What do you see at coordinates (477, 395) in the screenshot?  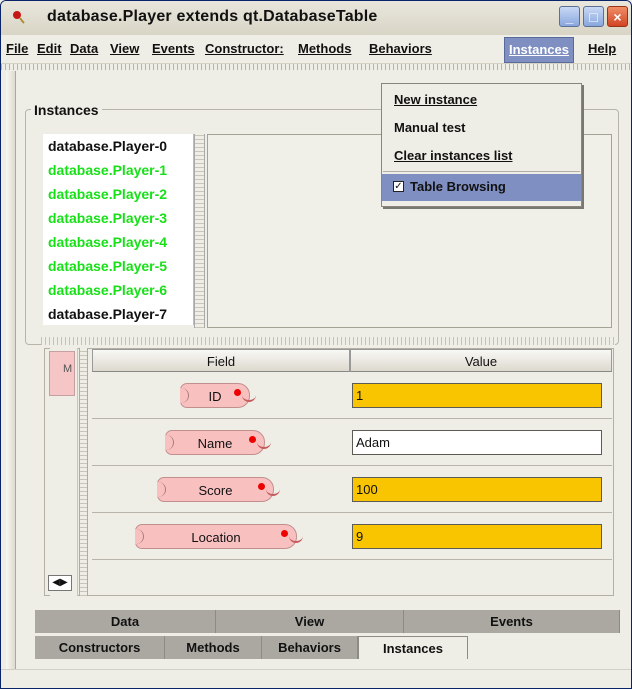 I see `value-field: 1` at bounding box center [477, 395].